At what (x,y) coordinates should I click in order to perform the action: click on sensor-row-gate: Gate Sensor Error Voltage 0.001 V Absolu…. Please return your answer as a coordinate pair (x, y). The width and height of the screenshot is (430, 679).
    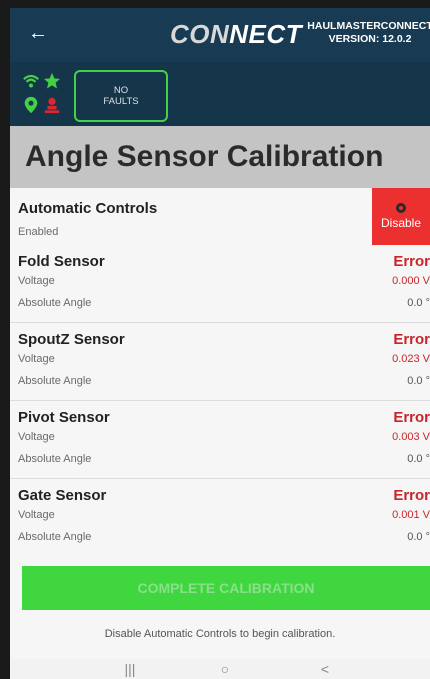
    Looking at the image, I should click on (220, 517).